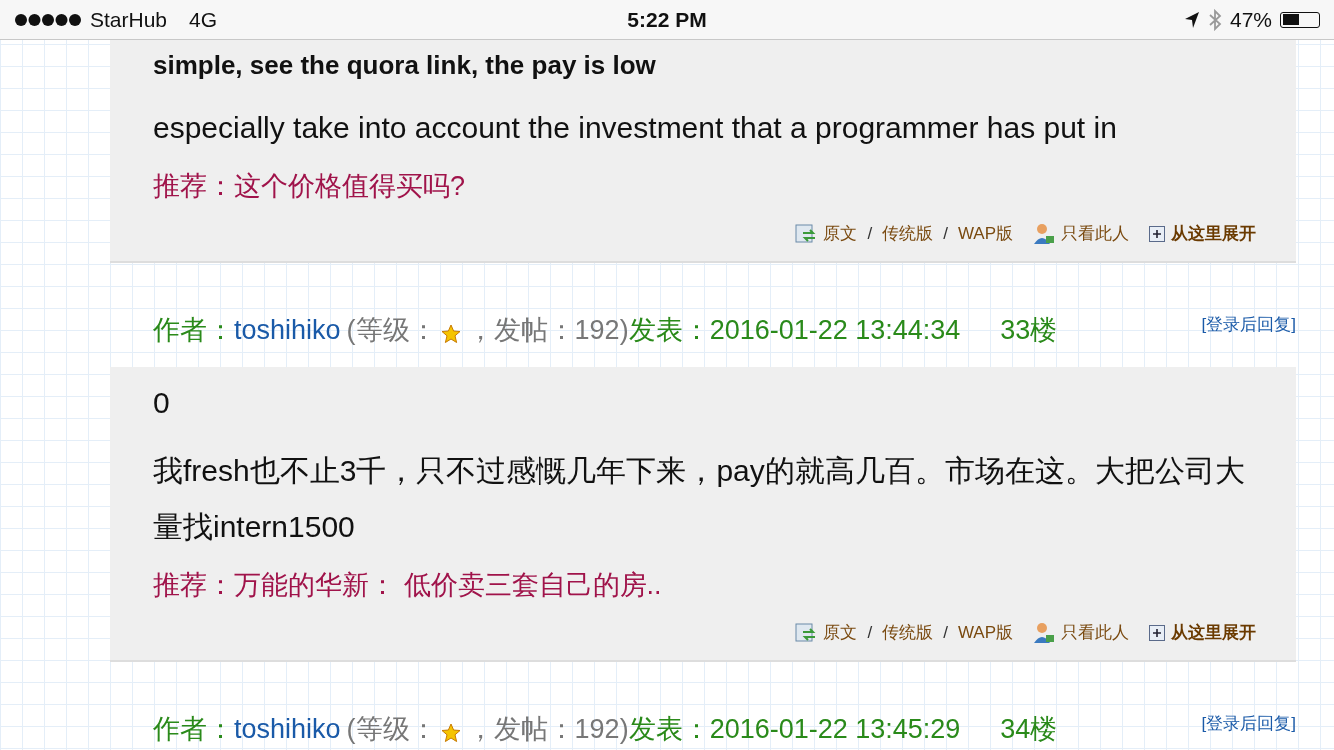 Image resolution: width=1334 pixels, height=750 pixels. Describe the element at coordinates (635, 128) in the screenshot. I see `post-text: especially take into account the investment that a programmer has put in` at that location.